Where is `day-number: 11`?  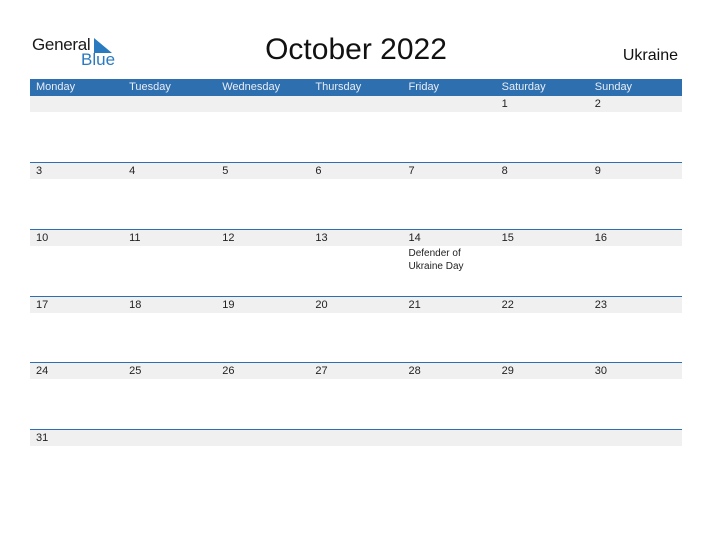 day-number: 11 is located at coordinates (135, 238).